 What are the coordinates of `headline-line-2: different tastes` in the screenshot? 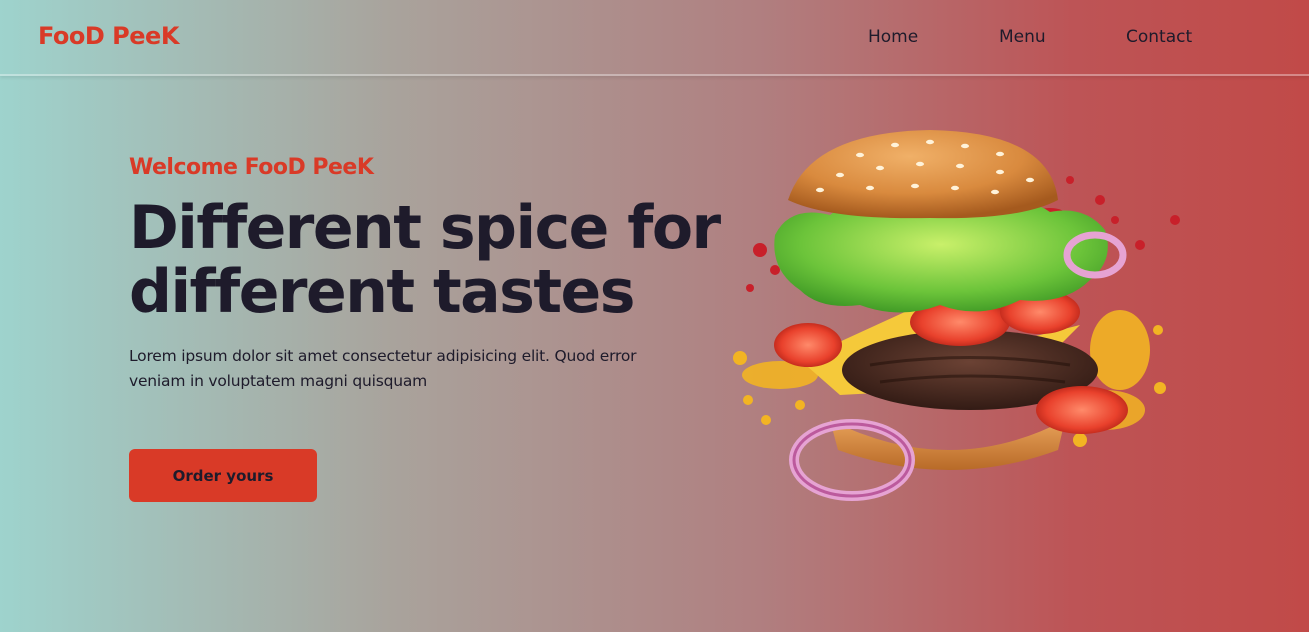 It's located at (382, 292).